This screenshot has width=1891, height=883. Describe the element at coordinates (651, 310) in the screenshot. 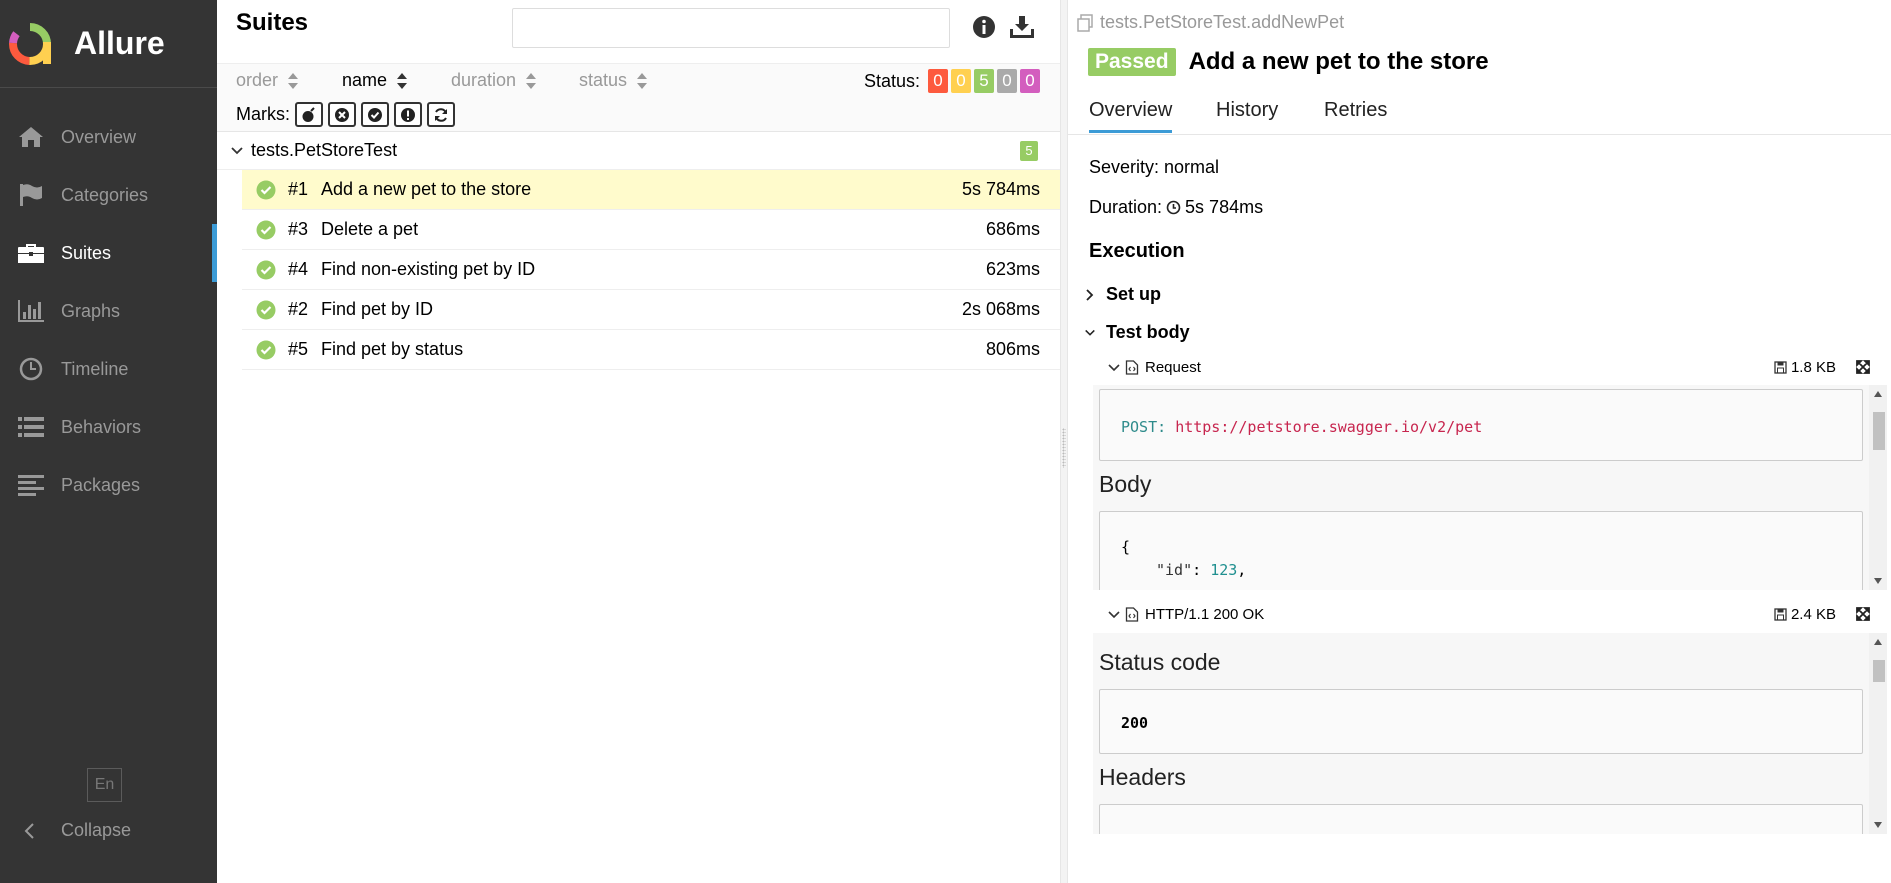

I see `test-row: #2 Find pet by ID 2s 068ms` at that location.